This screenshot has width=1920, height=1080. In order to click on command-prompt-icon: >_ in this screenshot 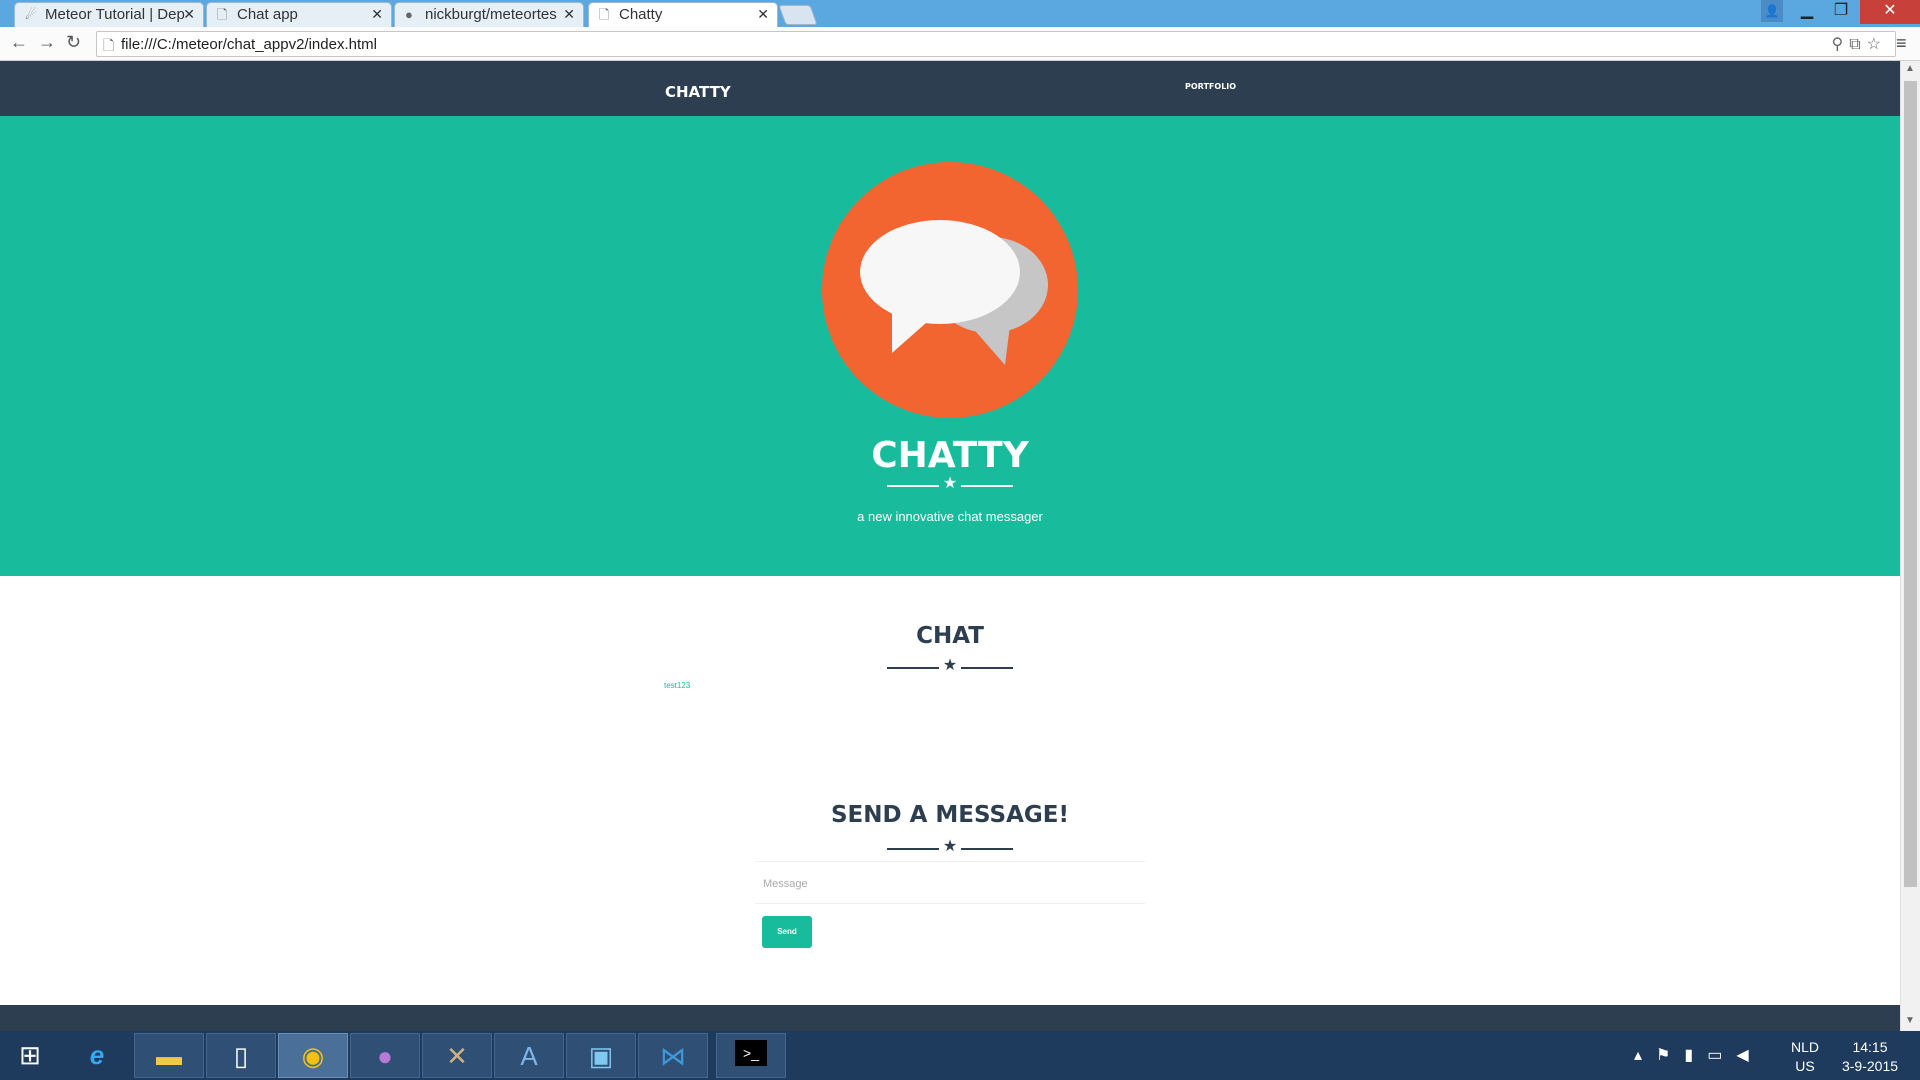, I will do `click(751, 1053)`.